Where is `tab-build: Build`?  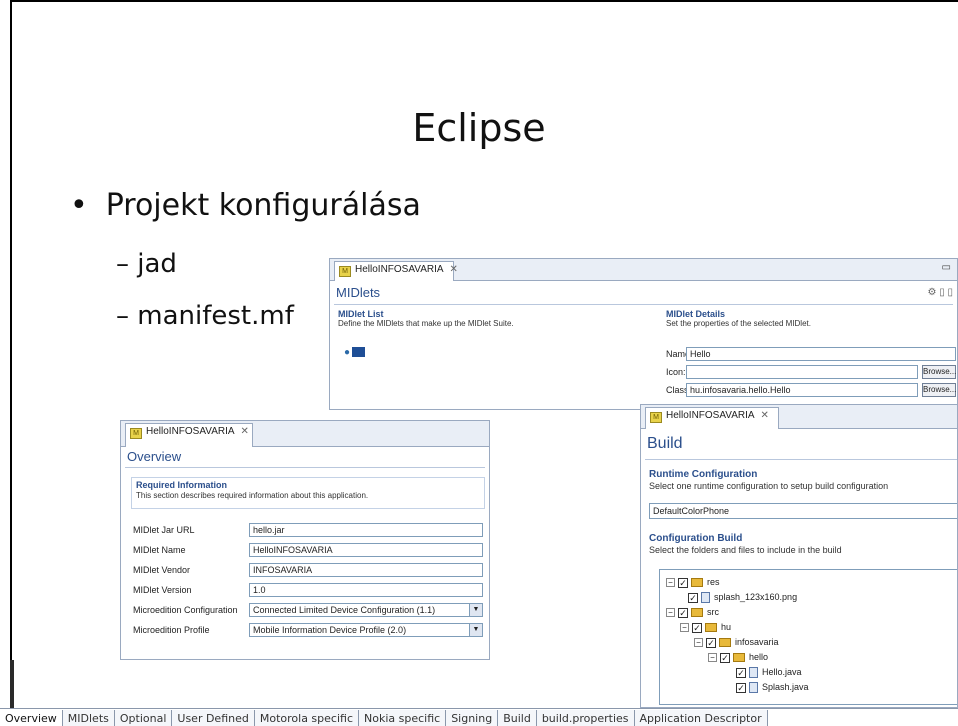 tab-build: Build is located at coordinates (517, 718).